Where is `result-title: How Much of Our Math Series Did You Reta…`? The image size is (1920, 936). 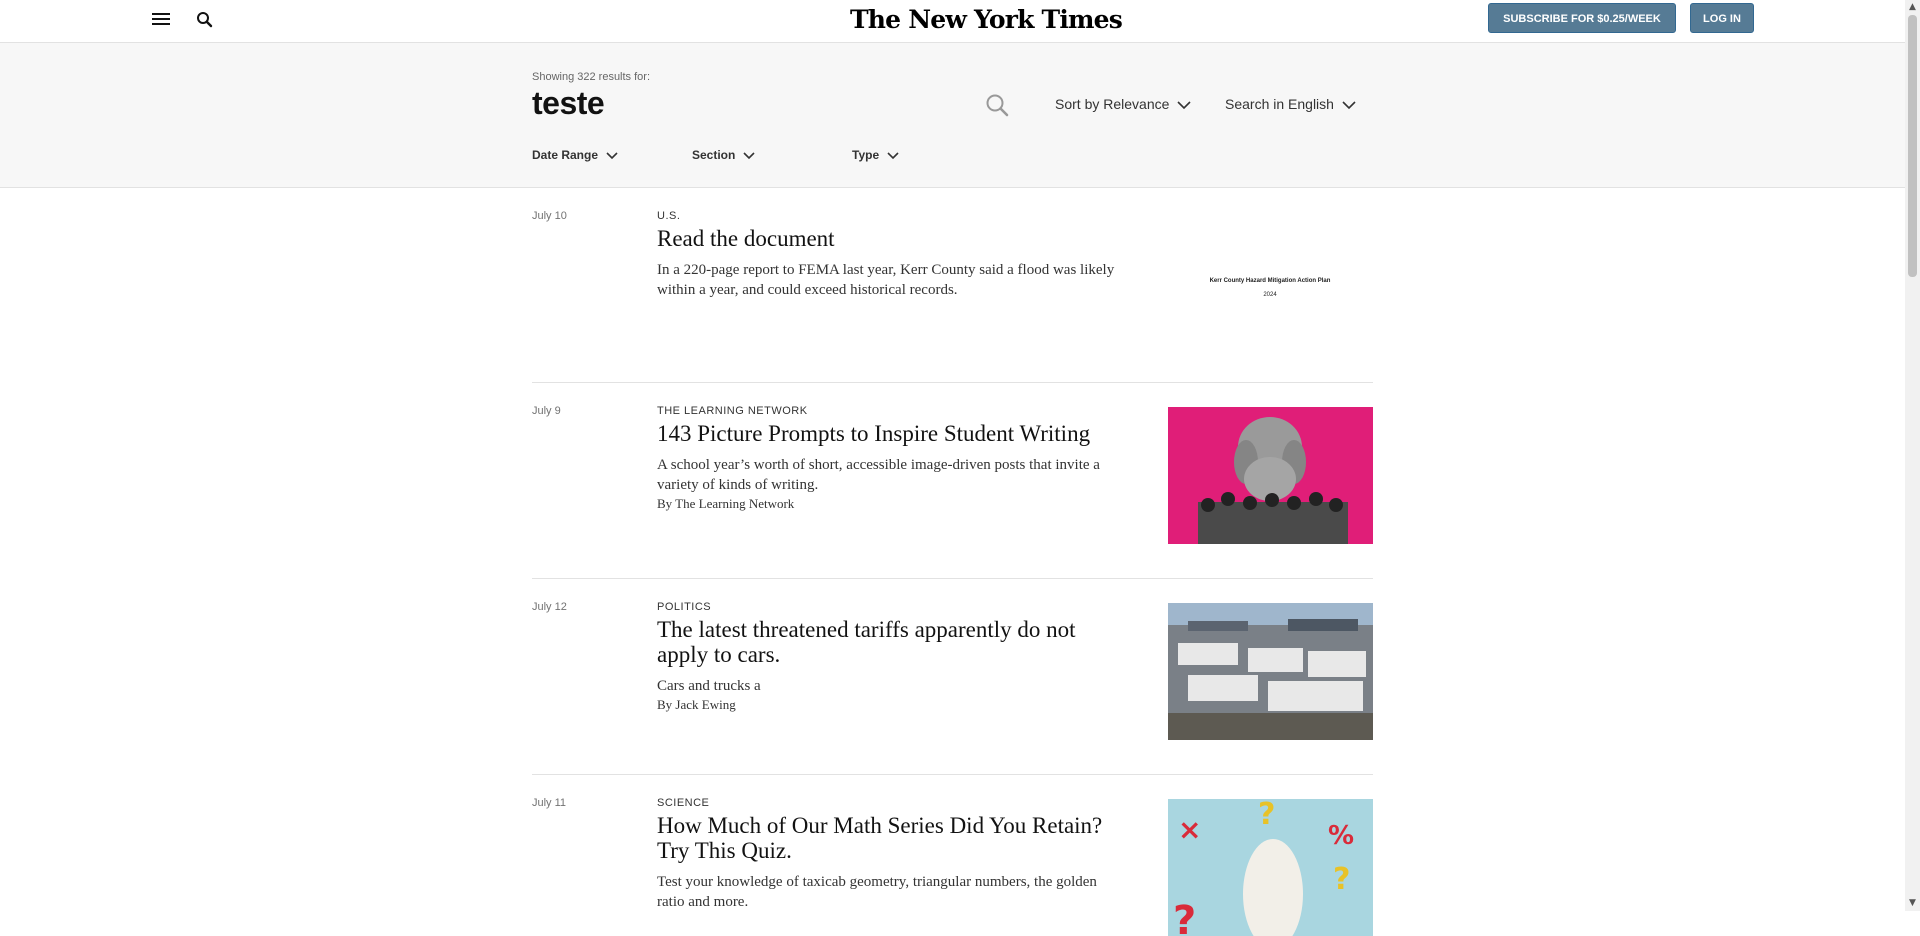 result-title: How Much of Our Math Series Did You Reta… is located at coordinates (892, 838).